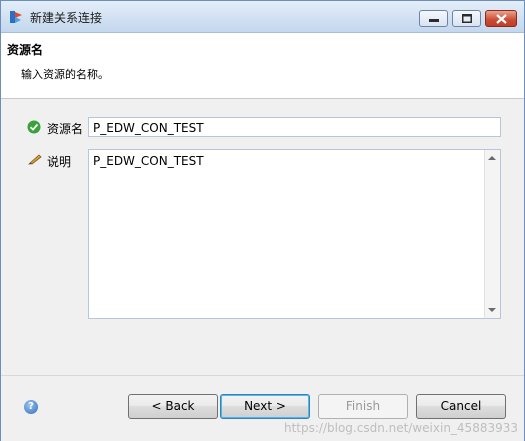 The width and height of the screenshot is (525, 441). Describe the element at coordinates (400, 428) in the screenshot. I see `watermark: https://blog.csdn.net/weixin_45883933` at that location.